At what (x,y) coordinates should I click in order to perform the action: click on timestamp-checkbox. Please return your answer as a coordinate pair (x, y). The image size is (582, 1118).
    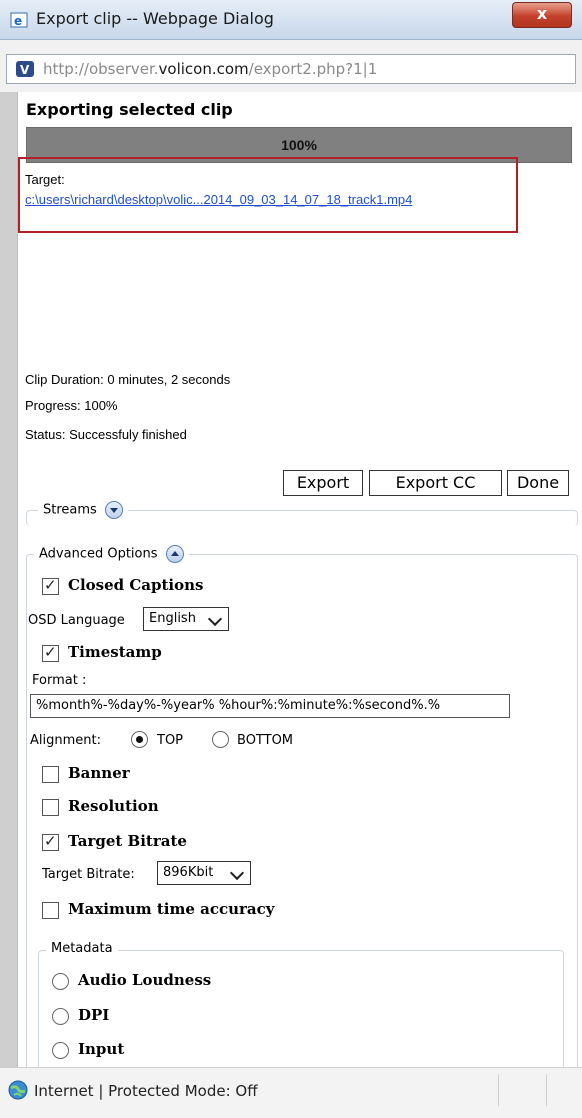
    Looking at the image, I should click on (50, 652).